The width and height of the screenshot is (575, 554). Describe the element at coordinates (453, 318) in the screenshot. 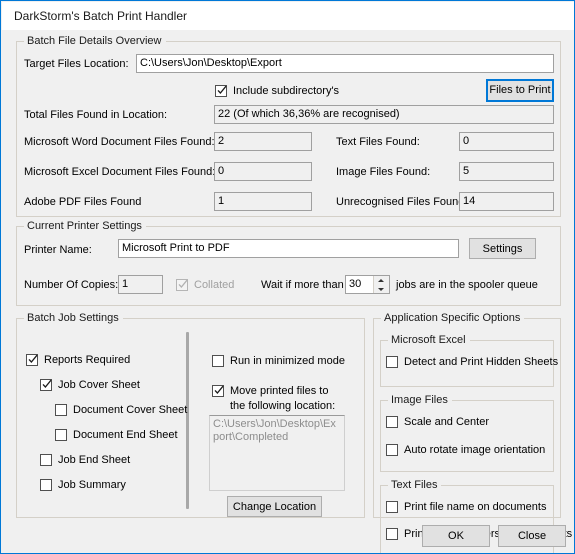

I see `application-specific-options-legend: Application Specific Options` at that location.